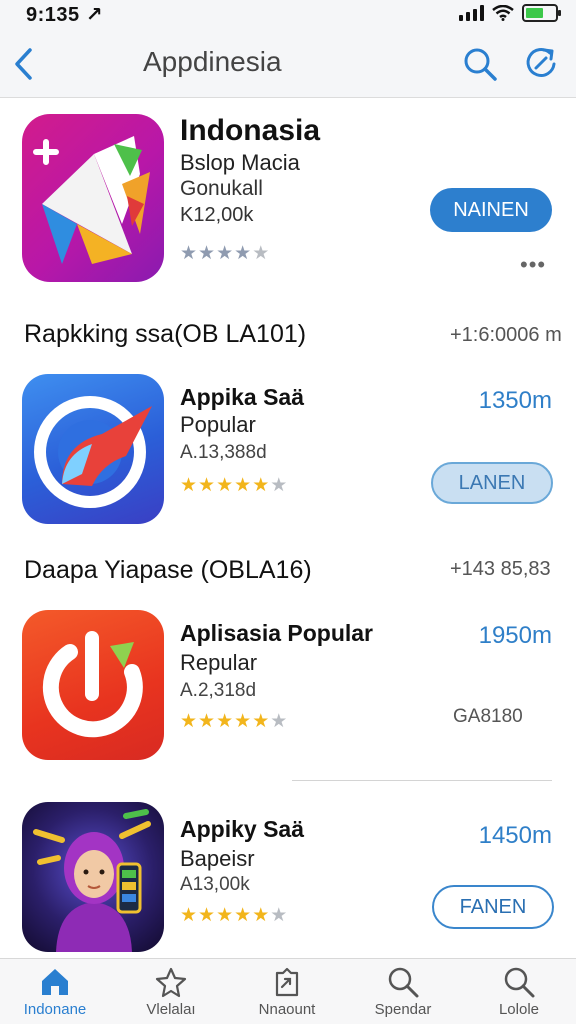  I want to click on tab-label: Lolole, so click(519, 1009).